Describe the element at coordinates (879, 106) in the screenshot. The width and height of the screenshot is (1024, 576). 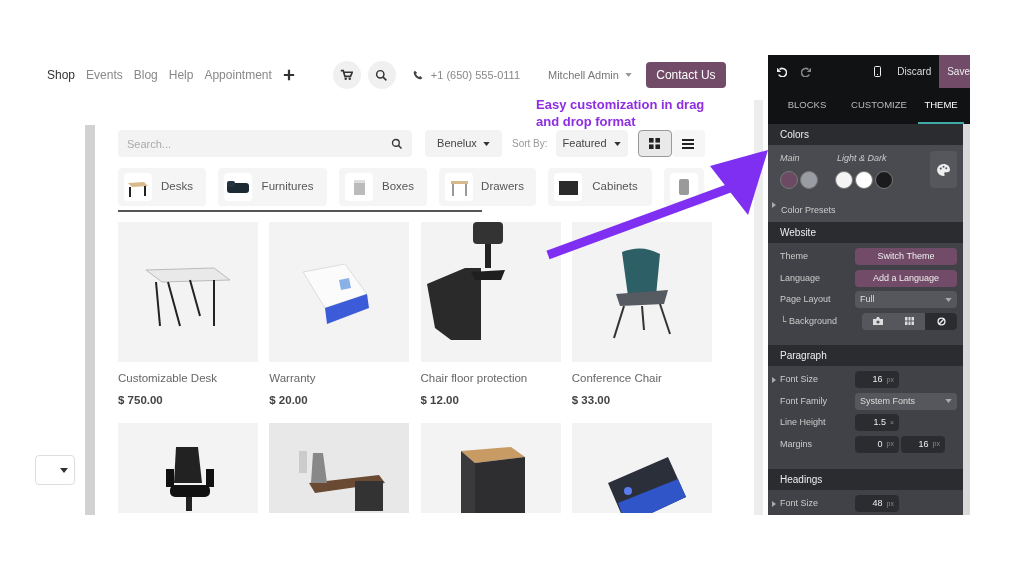
I see `panel-tab: CUSTOMIZE` at that location.